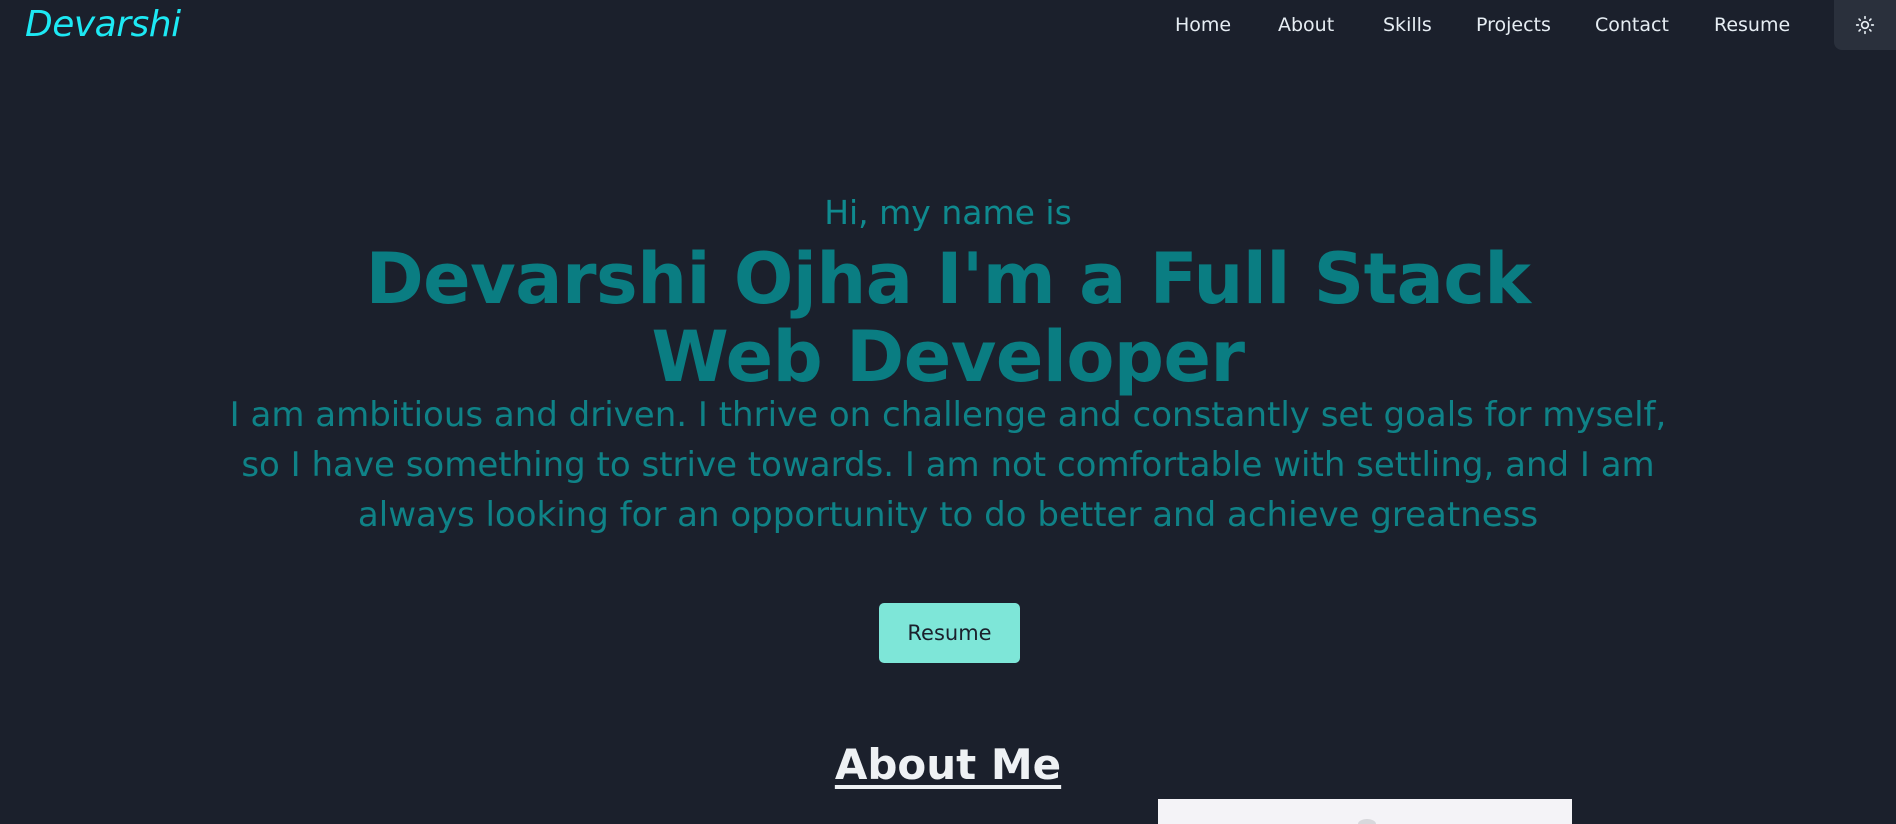 The image size is (1896, 824). I want to click on sun-icon, so click(1865, 25).